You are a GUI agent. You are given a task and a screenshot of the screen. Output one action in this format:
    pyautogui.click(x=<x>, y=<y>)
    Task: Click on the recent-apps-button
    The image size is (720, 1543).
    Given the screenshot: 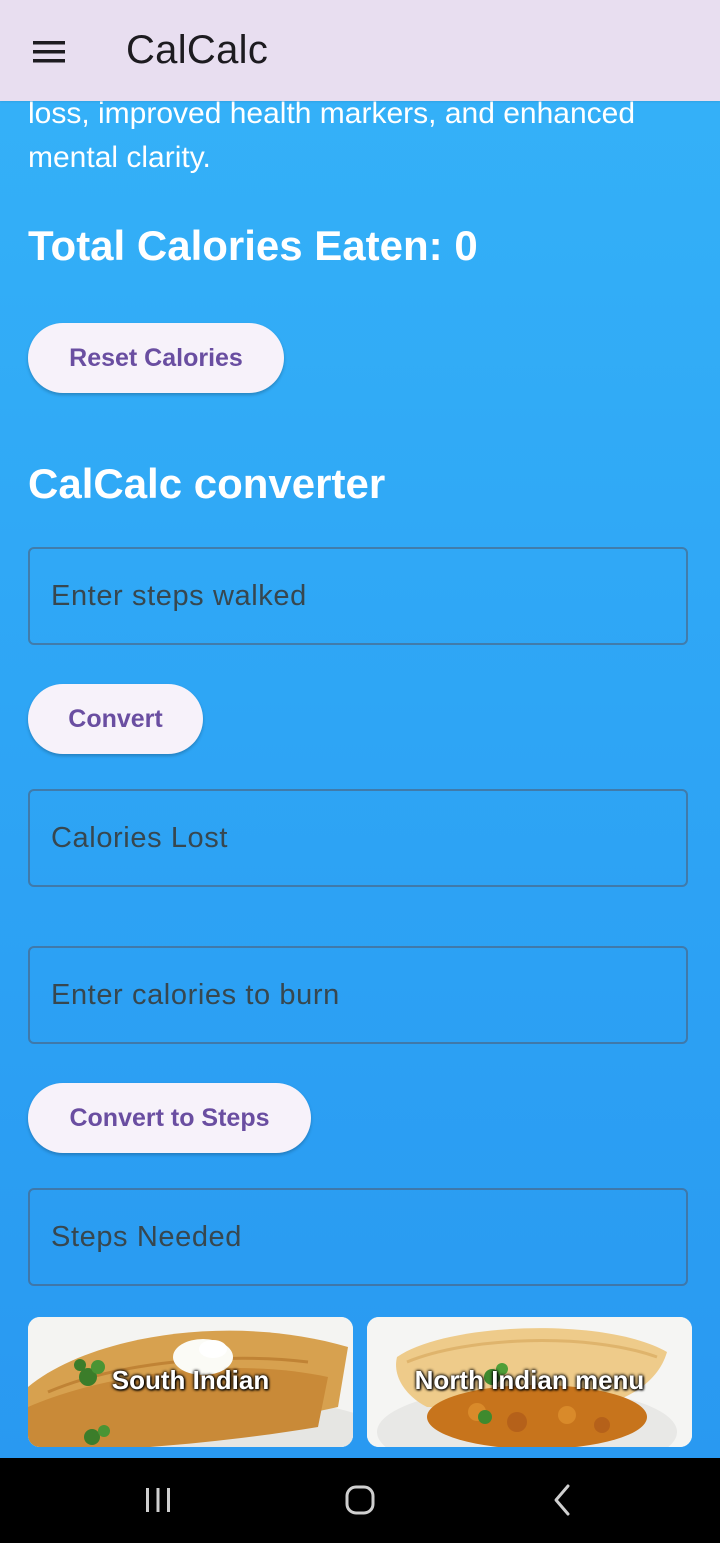 What is the action you would take?
    pyautogui.click(x=158, y=1500)
    